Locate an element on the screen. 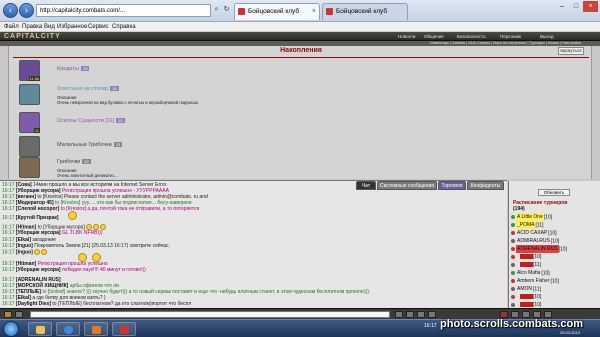 This screenshot has width=600, height=337. player-row: _POMA[11] is located at coordinates (555, 225).